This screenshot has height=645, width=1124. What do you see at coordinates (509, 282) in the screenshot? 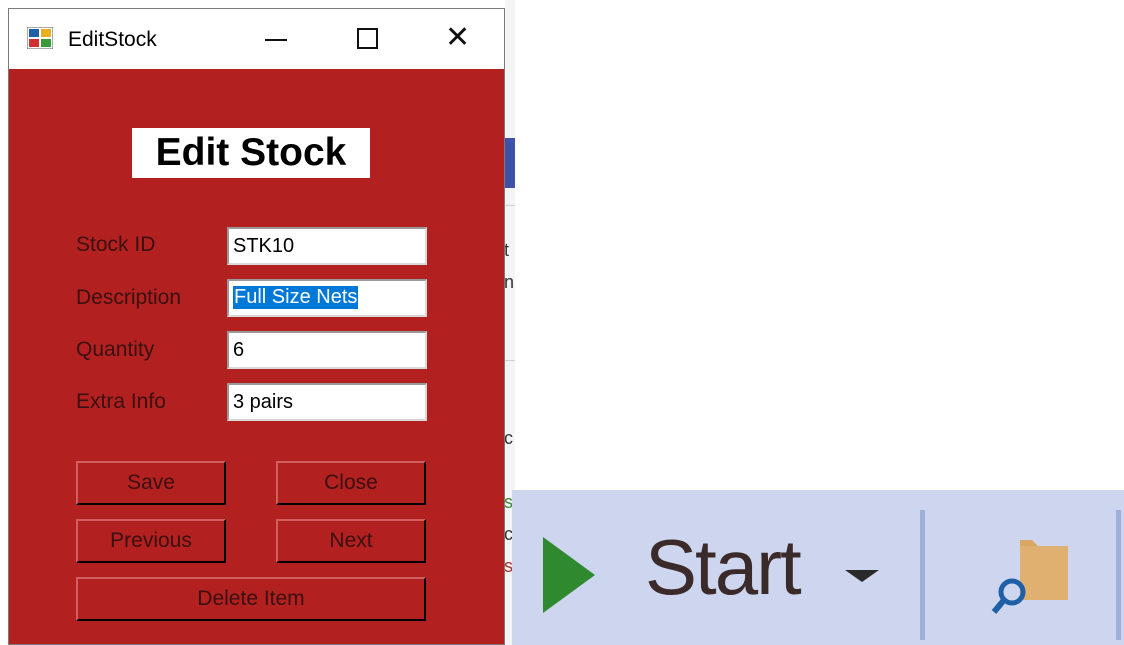
I see `background-text-fragment: n` at bounding box center [509, 282].